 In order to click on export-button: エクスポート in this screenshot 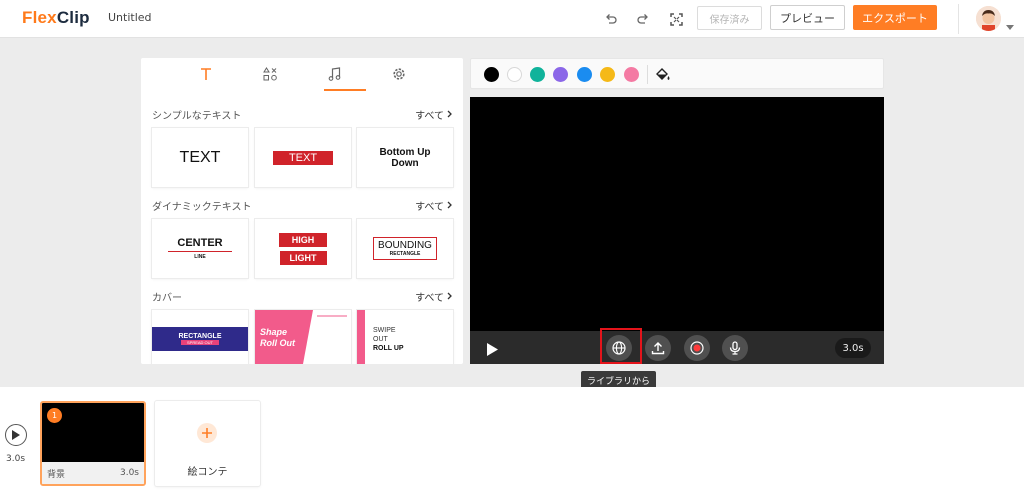, I will do `click(895, 17)`.